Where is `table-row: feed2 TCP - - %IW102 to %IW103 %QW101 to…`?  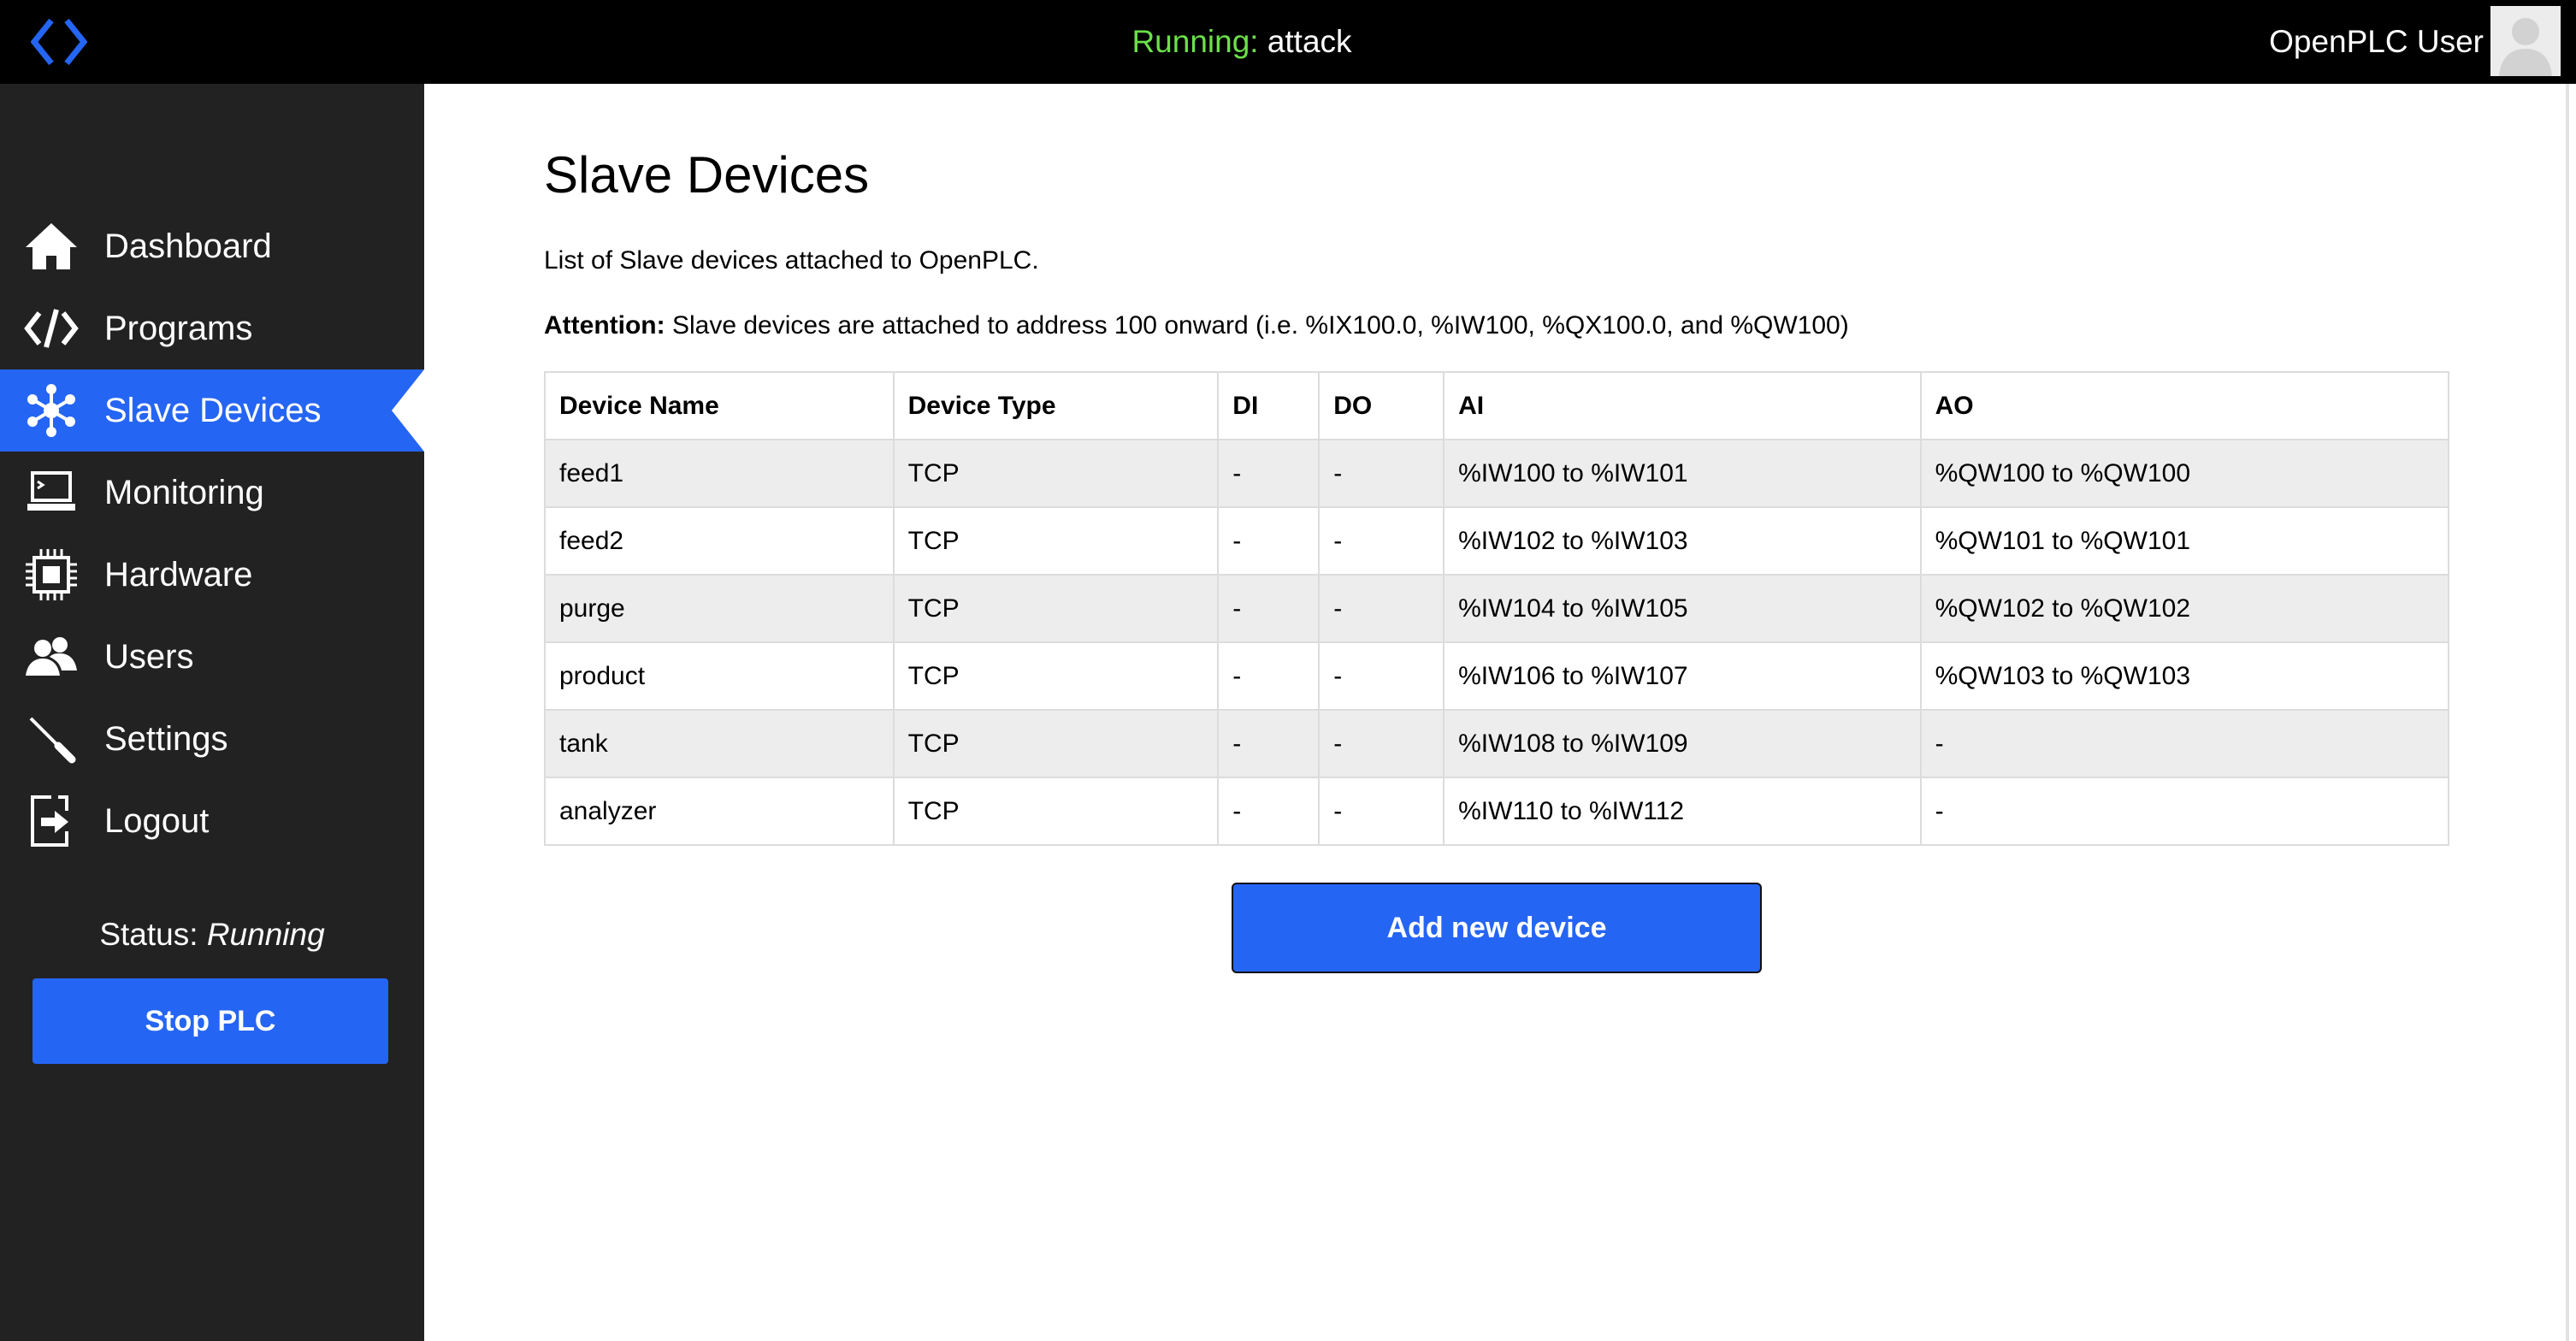 table-row: feed2 TCP - - %IW102 to %IW103 %QW101 to… is located at coordinates (1497, 541).